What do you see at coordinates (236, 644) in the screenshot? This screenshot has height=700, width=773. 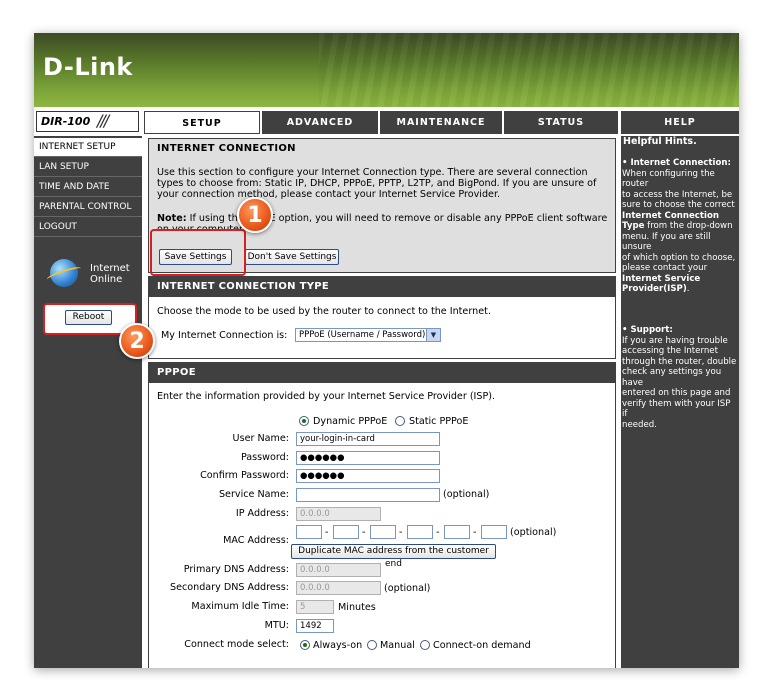 I see `connect-mode-label: Connect mode select:` at bounding box center [236, 644].